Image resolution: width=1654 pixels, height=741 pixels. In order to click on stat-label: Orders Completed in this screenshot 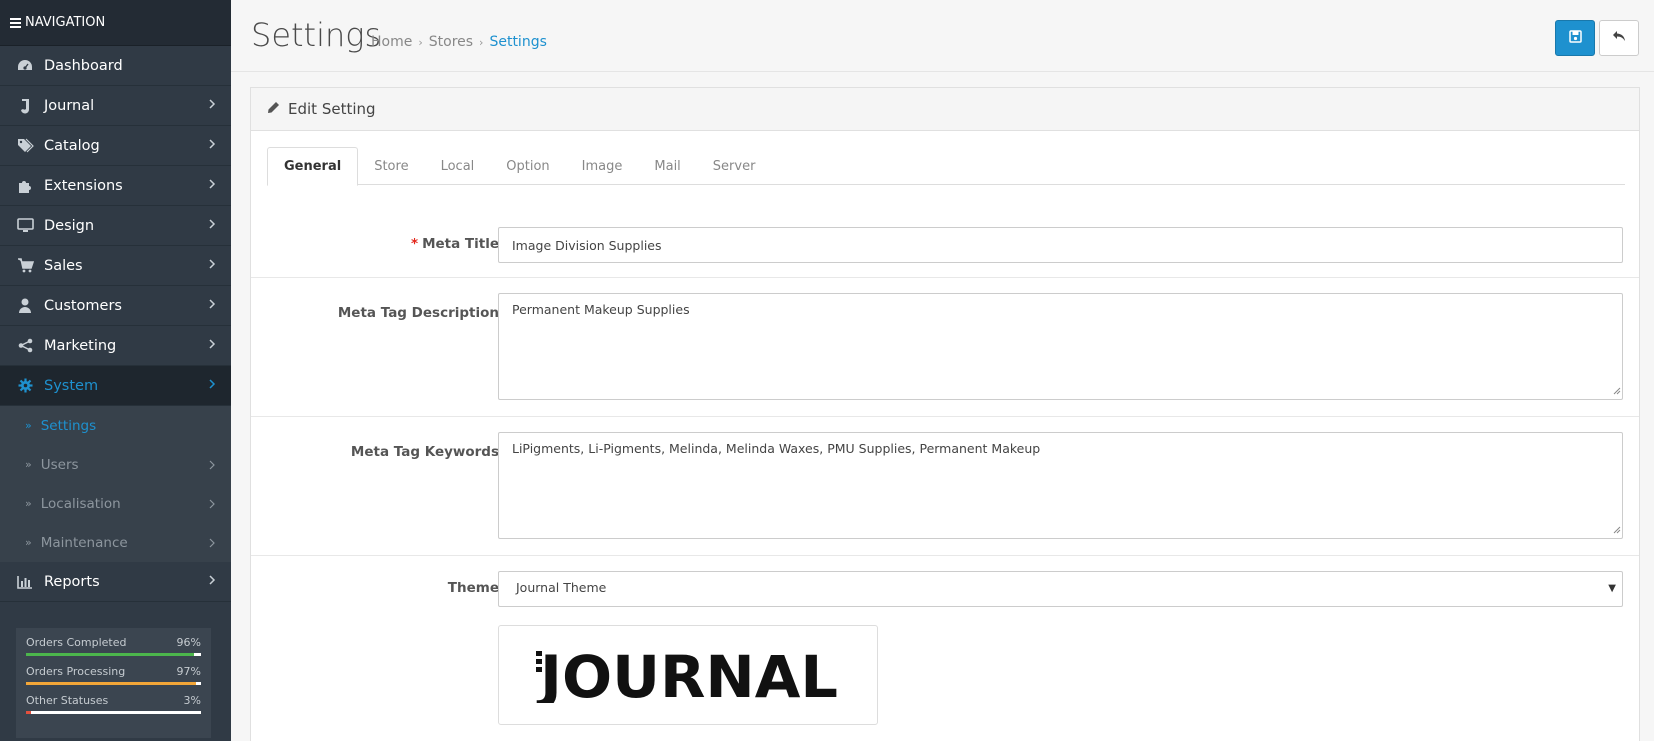, I will do `click(76, 642)`.